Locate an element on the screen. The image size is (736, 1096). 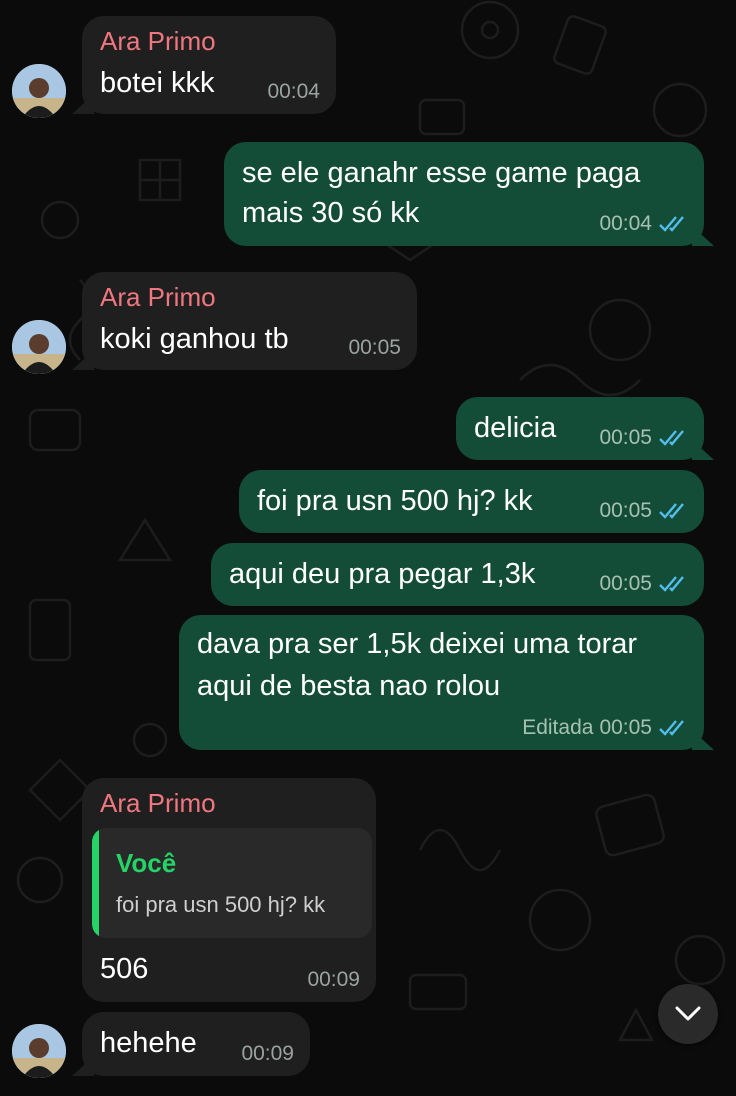
chevron-down-icon is located at coordinates (688, 1013).